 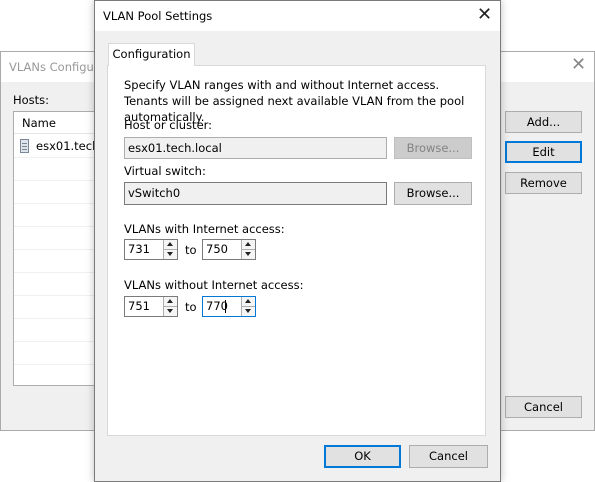 What do you see at coordinates (543, 407) in the screenshot?
I see `bg-cancel-button: Cancel` at bounding box center [543, 407].